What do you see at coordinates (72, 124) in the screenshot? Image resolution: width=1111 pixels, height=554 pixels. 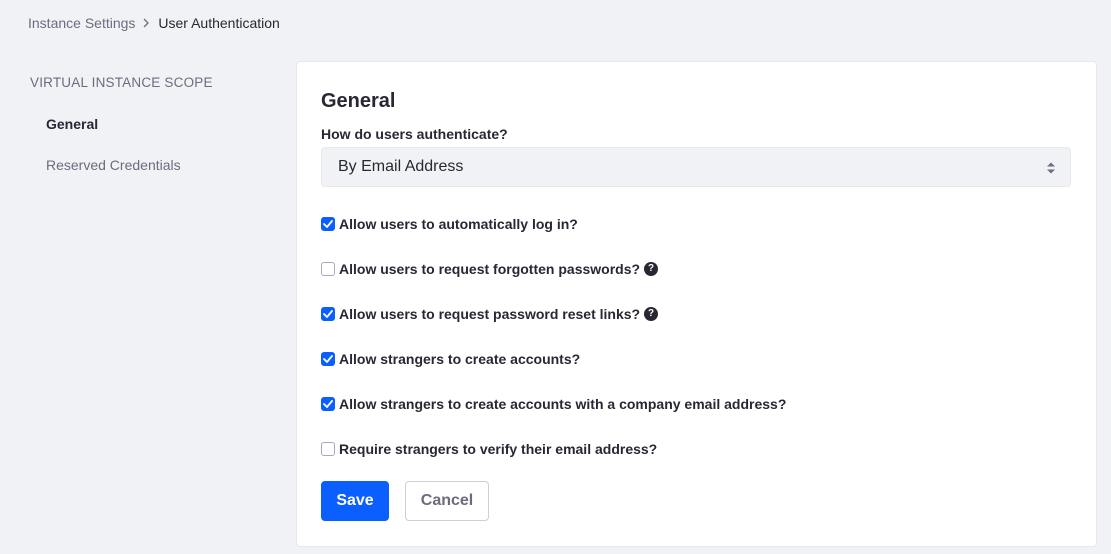 I see `side-nav-item-general: General` at bounding box center [72, 124].